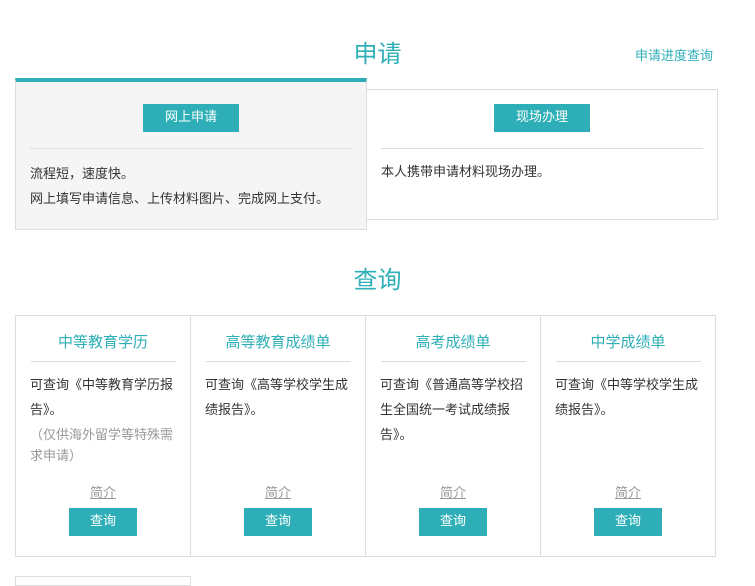 Image resolution: width=755 pixels, height=586 pixels. Describe the element at coordinates (542, 154) in the screenshot. I see `onsite-apply-card: 现场办理 本人携带申请材料现场办理。` at that location.